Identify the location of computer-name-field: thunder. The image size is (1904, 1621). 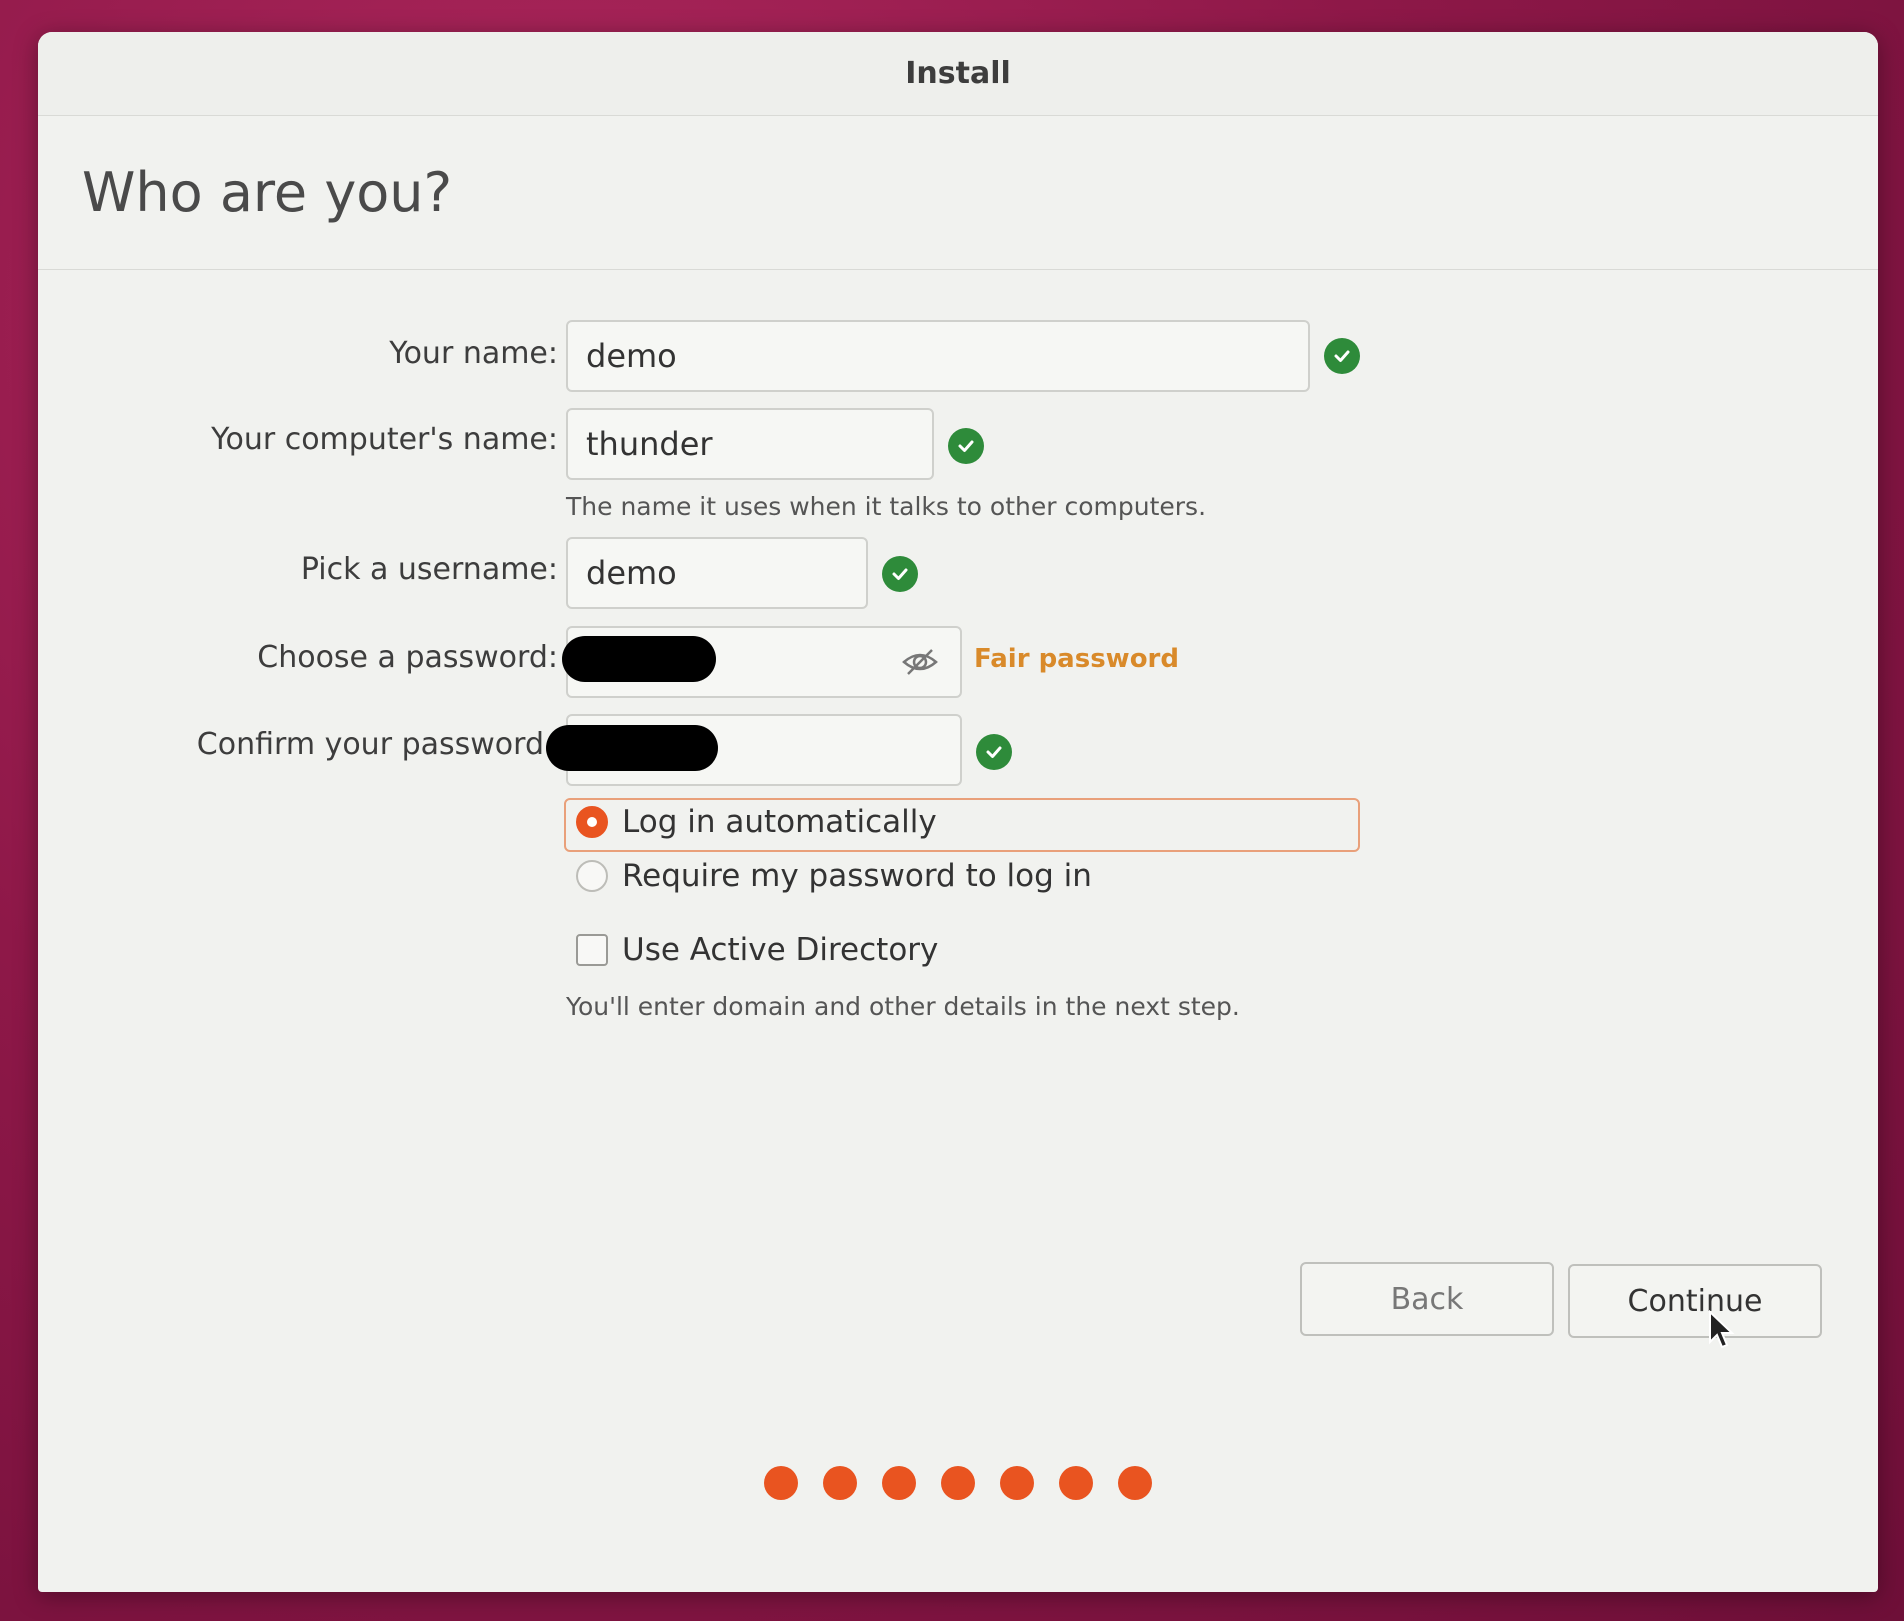
(750, 444).